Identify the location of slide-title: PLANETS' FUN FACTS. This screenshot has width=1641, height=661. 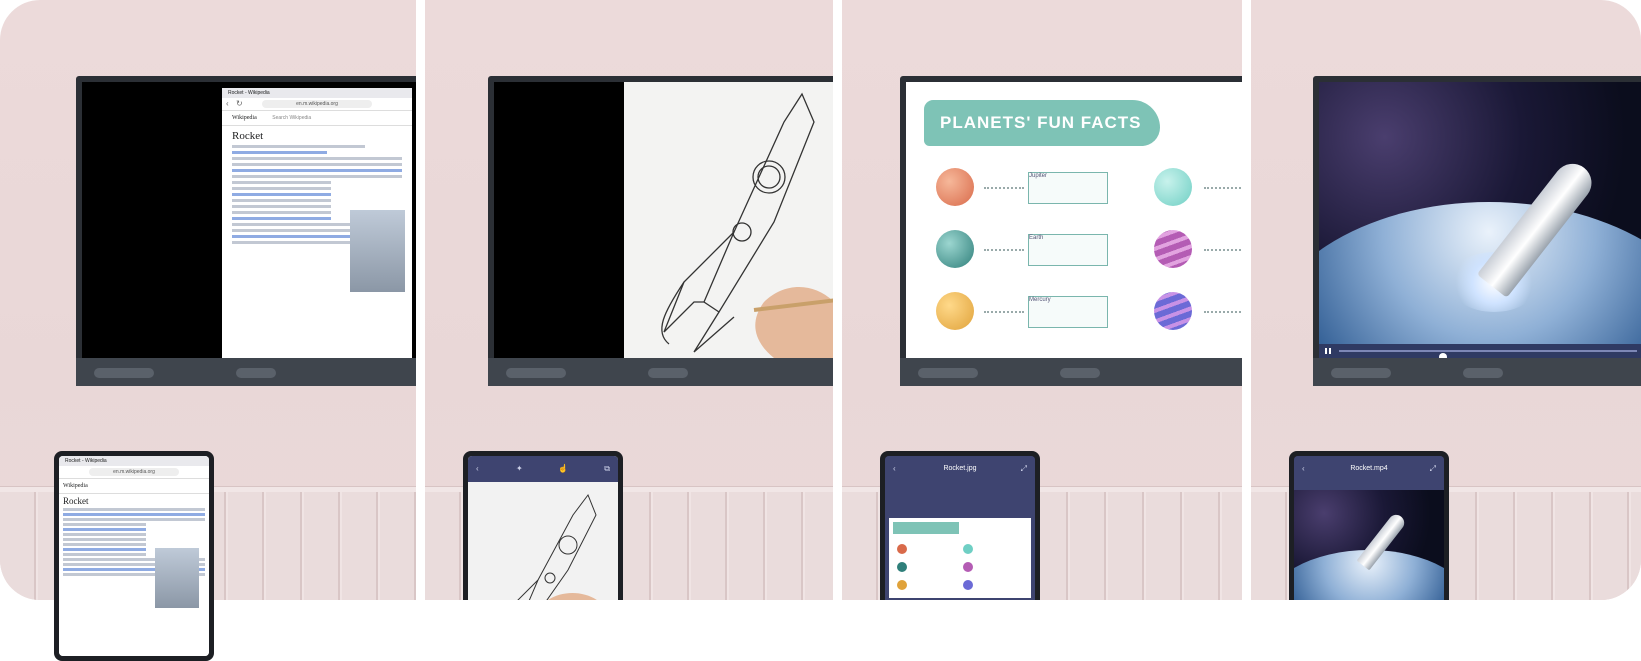
(1042, 123).